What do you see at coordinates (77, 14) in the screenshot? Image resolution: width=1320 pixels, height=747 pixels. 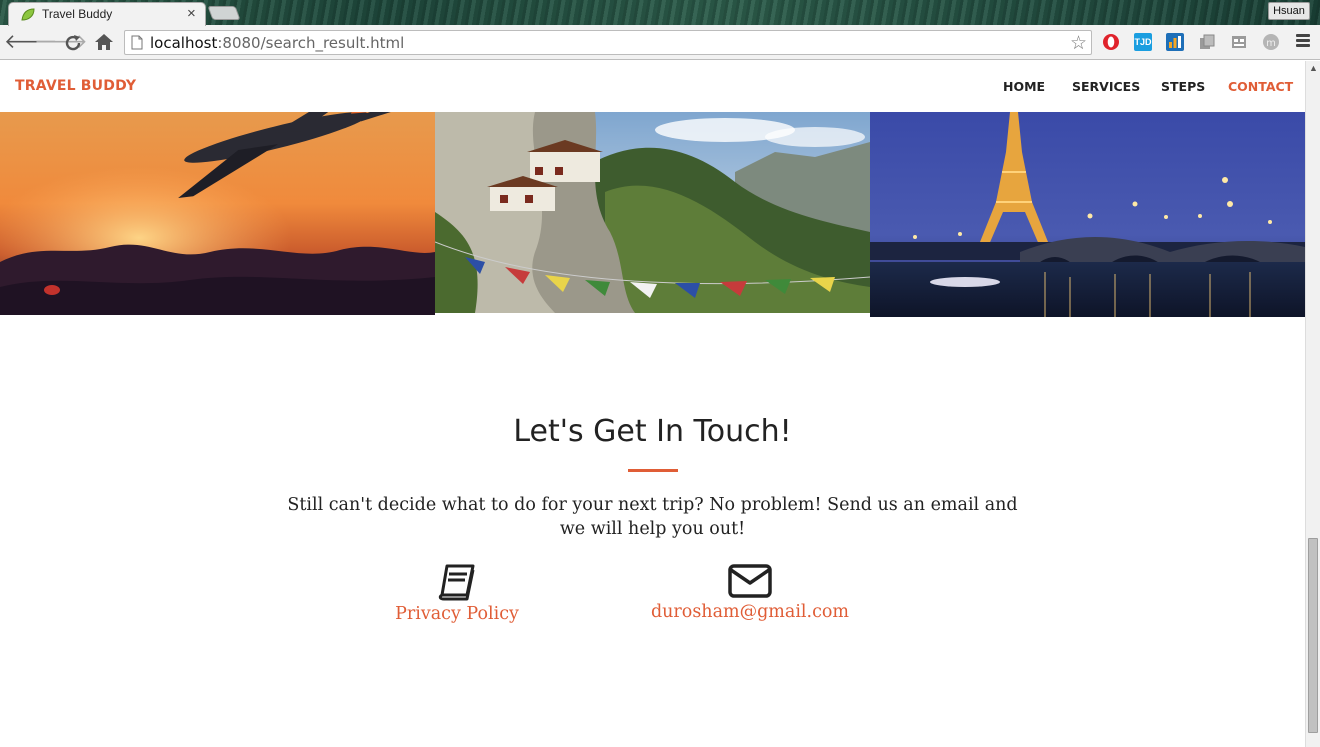 I see `tab-title: Travel Buddy` at bounding box center [77, 14].